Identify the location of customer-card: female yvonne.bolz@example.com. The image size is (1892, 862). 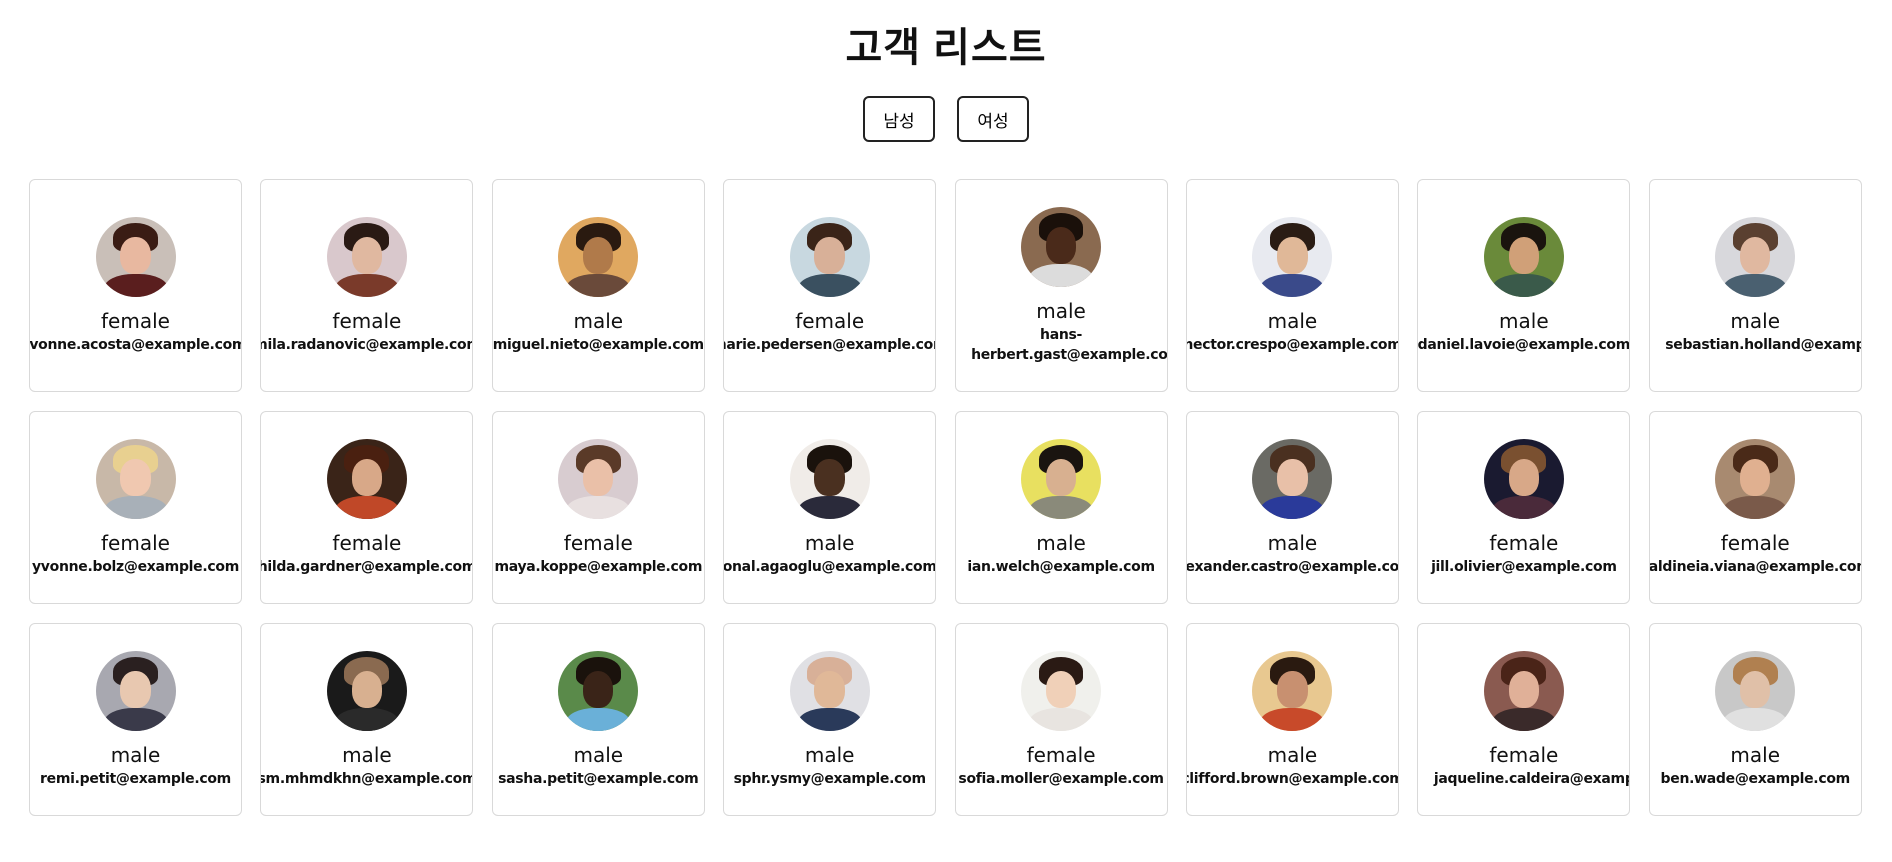
(135, 507).